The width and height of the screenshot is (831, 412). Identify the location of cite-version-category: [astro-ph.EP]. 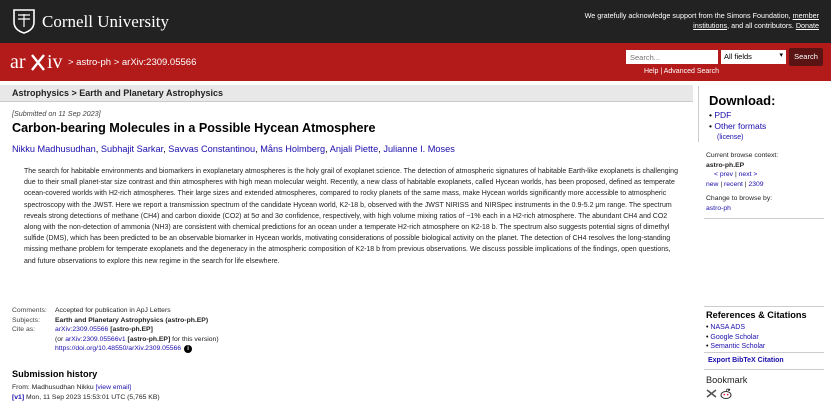
(148, 339).